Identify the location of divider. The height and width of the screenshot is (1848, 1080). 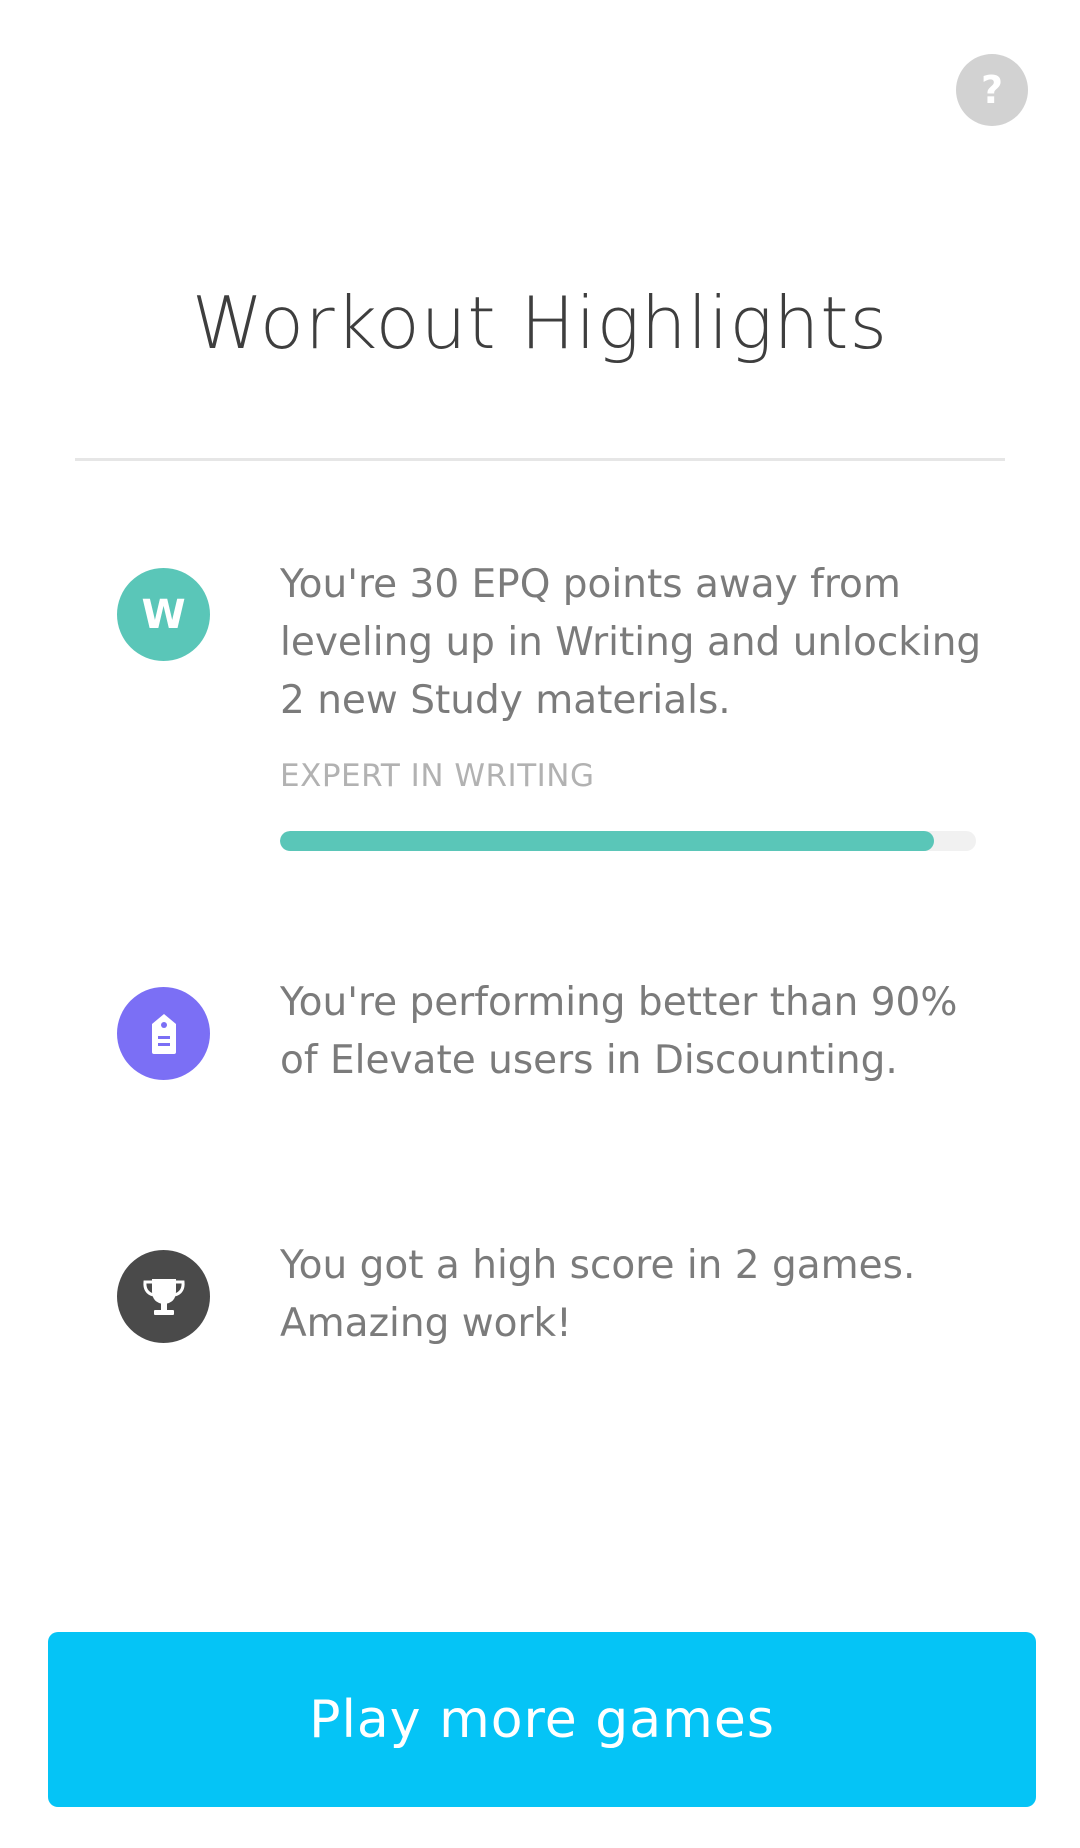
(540, 459).